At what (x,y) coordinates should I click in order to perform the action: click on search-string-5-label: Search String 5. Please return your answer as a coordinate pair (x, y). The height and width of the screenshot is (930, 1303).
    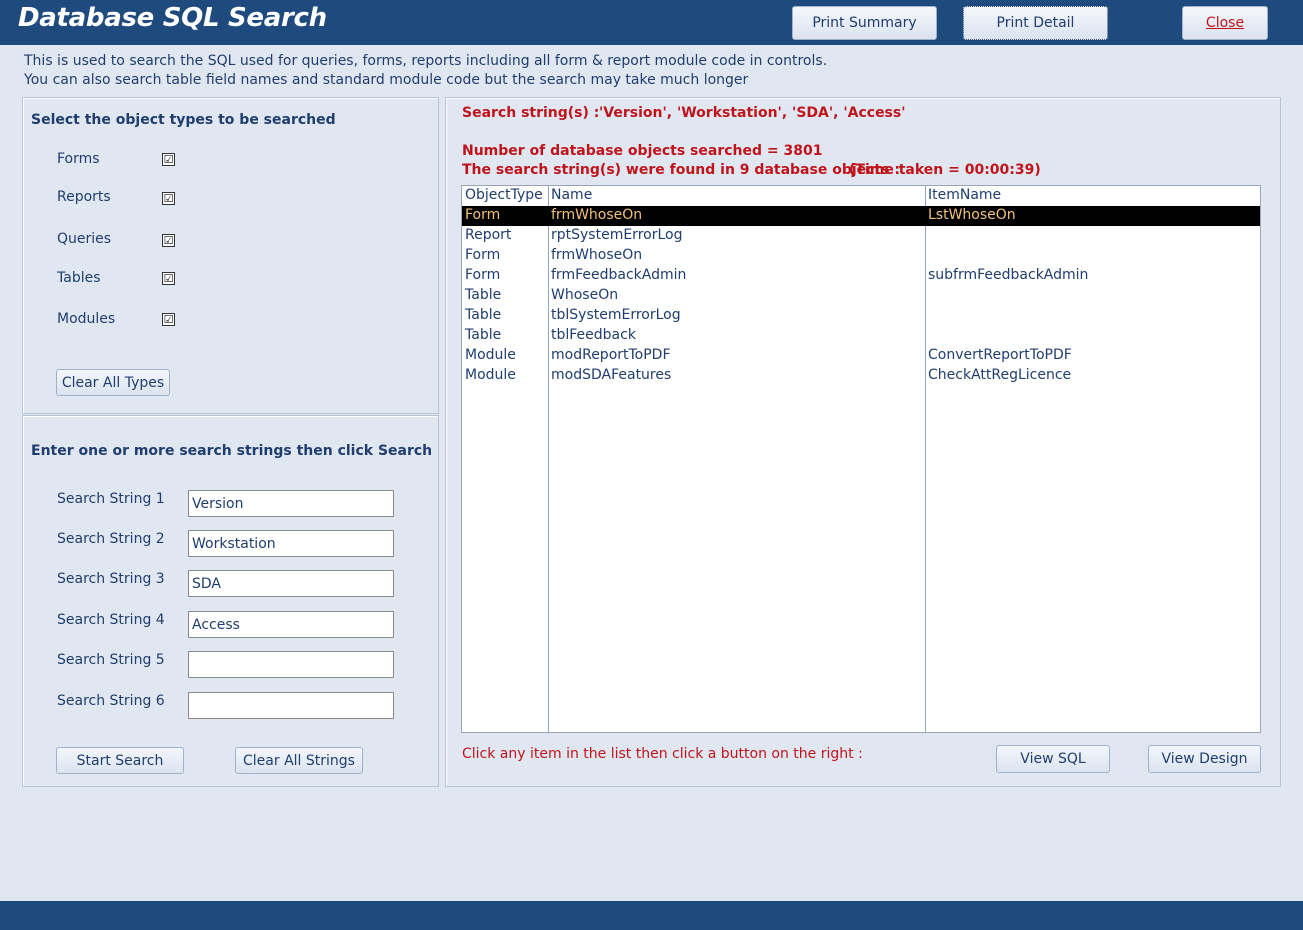
    Looking at the image, I should click on (111, 660).